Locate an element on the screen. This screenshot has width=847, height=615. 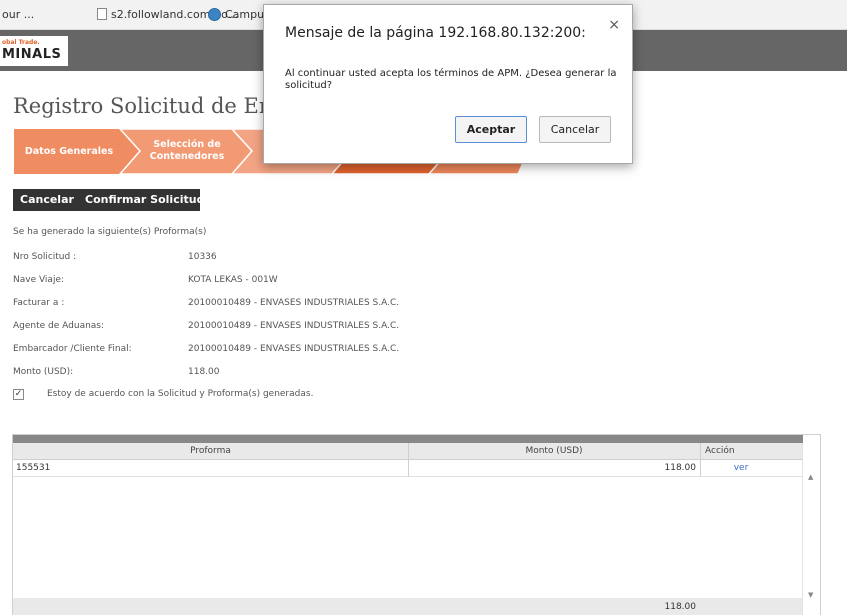
close-icon: × is located at coordinates (614, 25).